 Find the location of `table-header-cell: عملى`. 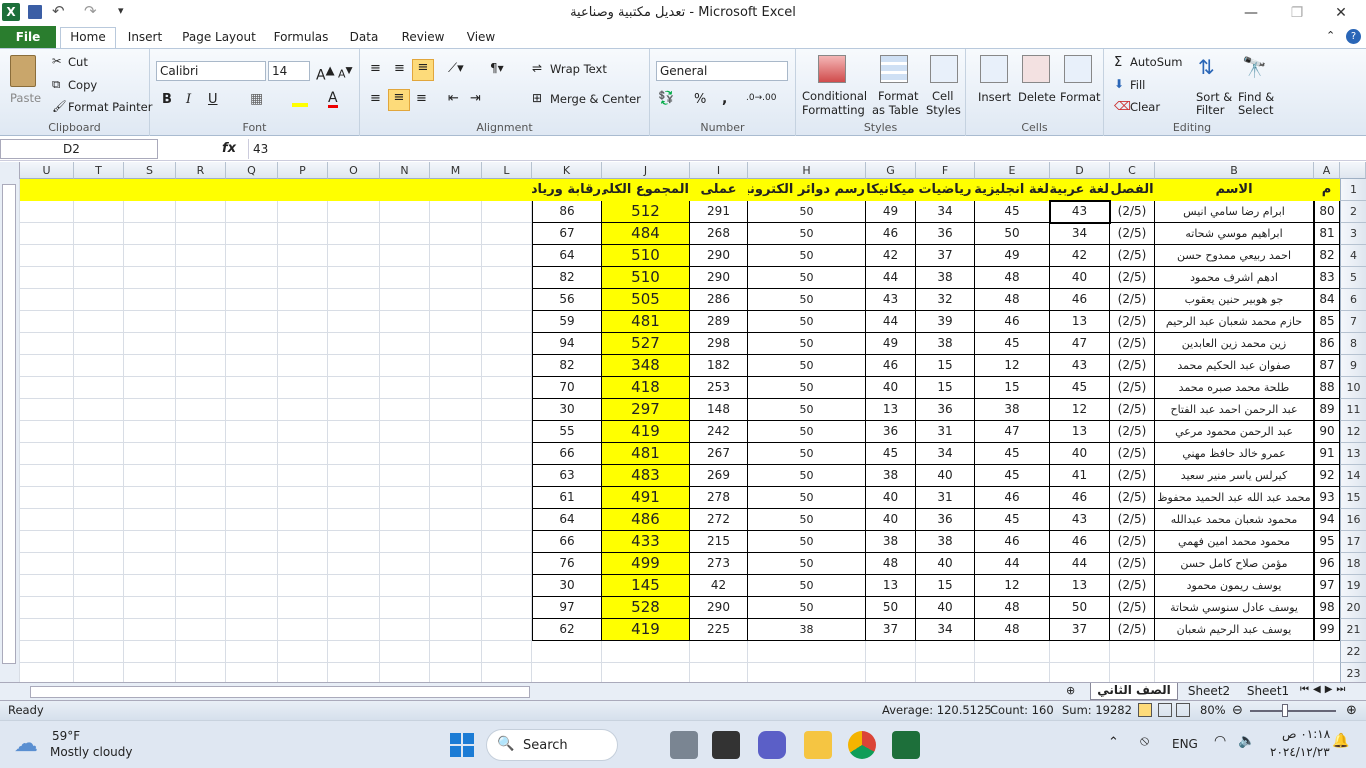

table-header-cell: عملى is located at coordinates (719, 190).